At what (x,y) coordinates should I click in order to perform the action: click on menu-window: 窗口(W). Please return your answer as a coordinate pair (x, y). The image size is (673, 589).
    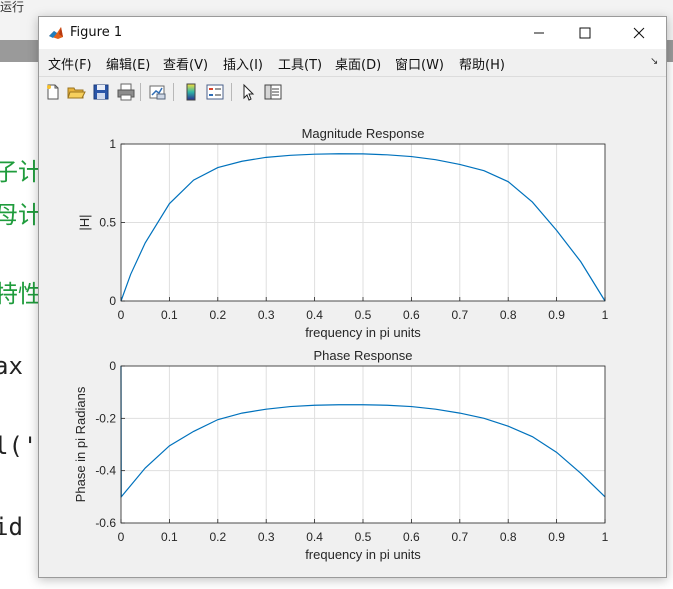
    Looking at the image, I should click on (419, 63).